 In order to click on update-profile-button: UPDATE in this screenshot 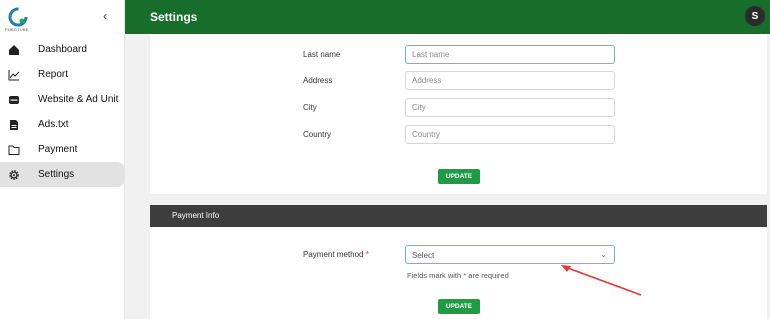, I will do `click(459, 176)`.